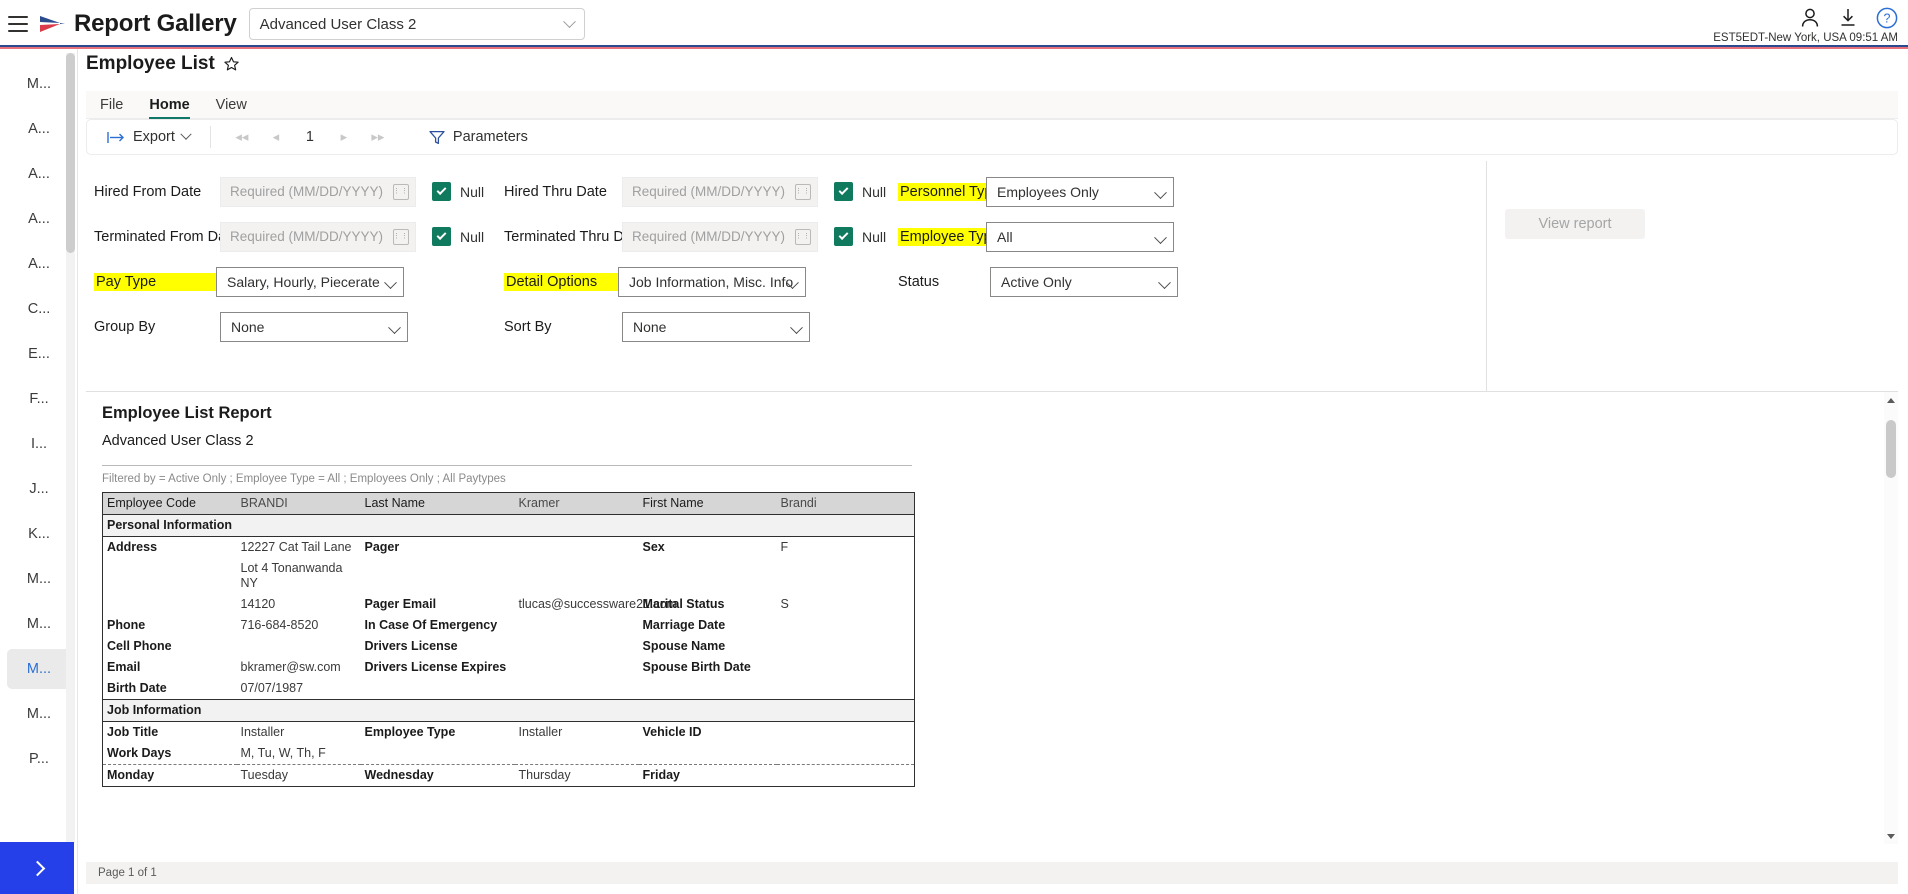  Describe the element at coordinates (169, 503) in the screenshot. I see `report-cell-label: Employee Code` at that location.